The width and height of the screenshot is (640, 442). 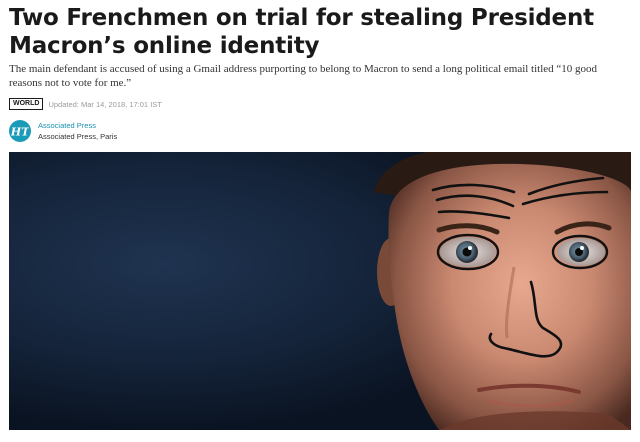 What do you see at coordinates (105, 104) in the screenshot?
I see `updated-timestamp: Updated: Mar 14, 2018, 17:01 IST` at bounding box center [105, 104].